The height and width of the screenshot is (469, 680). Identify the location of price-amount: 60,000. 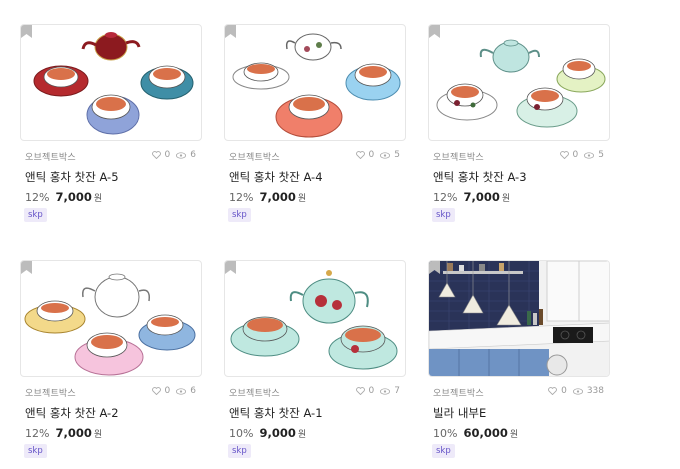
(485, 433).